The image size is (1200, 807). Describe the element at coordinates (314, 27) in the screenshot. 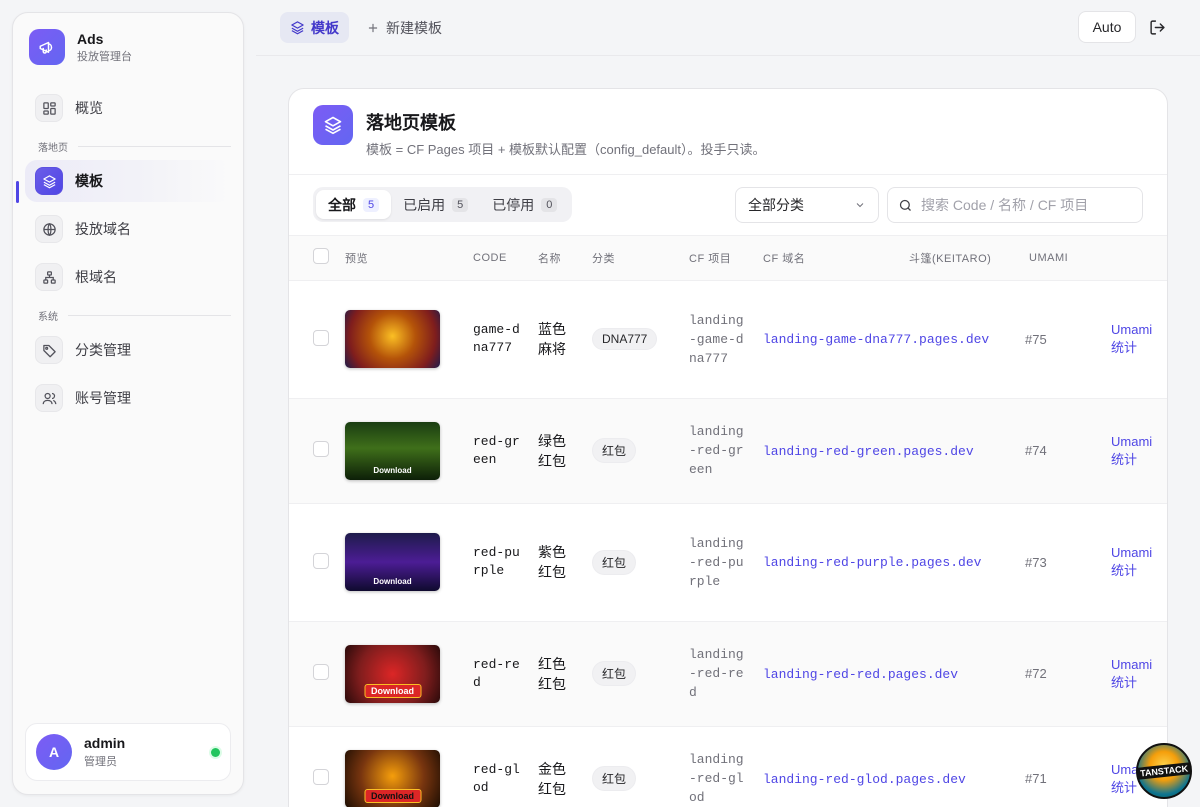

I see `tab-templates: 模板` at that location.